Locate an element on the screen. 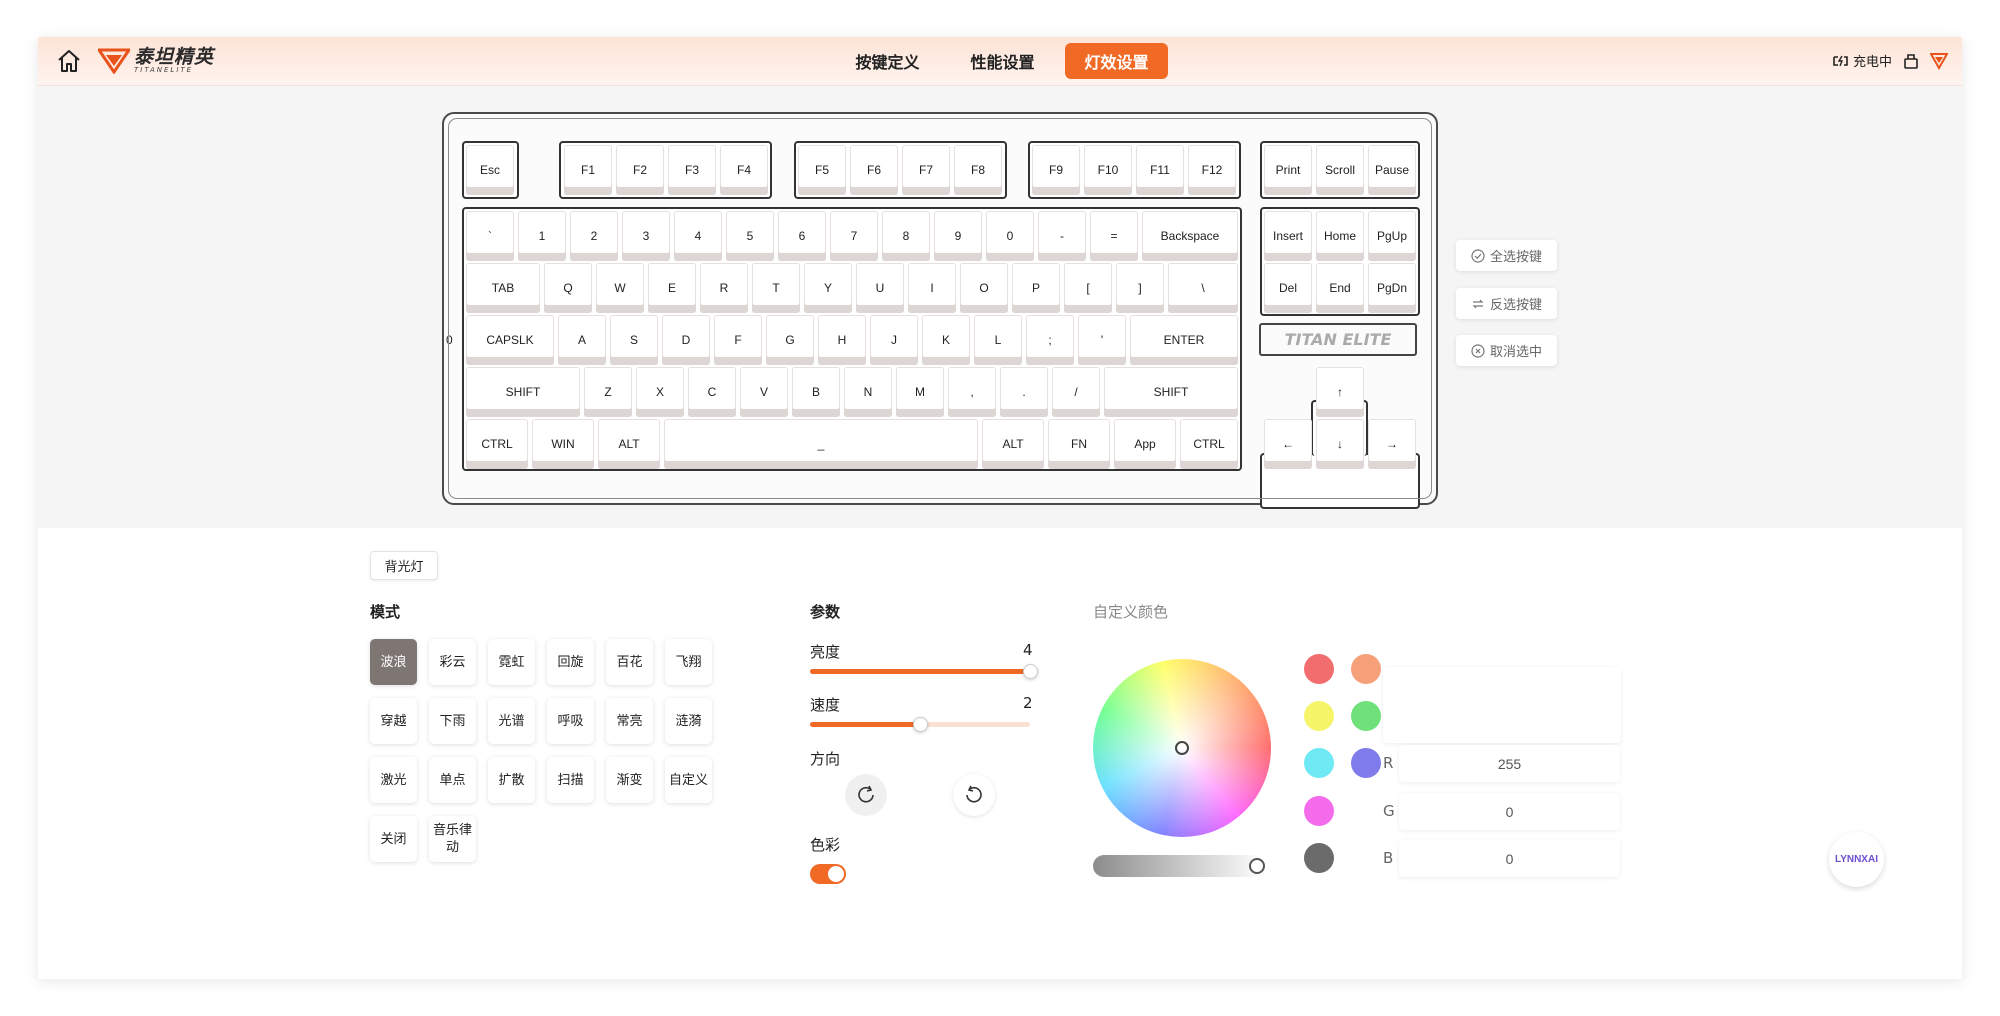  key-nav-row-1-0: Insert is located at coordinates (1288, 236).